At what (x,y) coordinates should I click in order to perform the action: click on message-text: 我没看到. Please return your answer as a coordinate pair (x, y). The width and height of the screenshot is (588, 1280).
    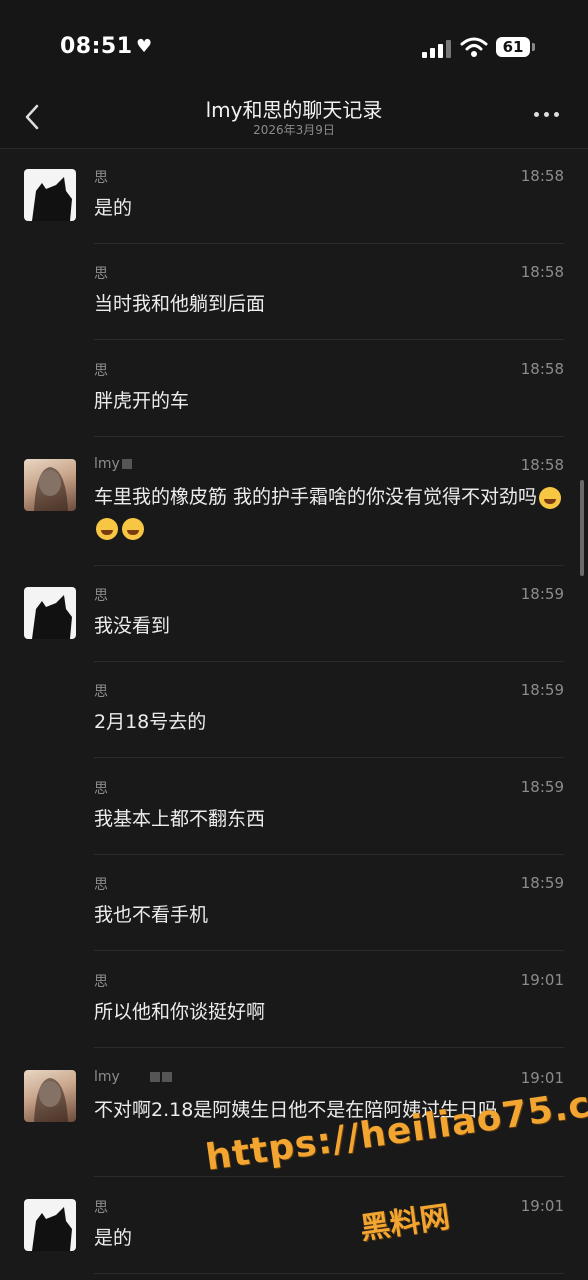
    Looking at the image, I should click on (132, 626).